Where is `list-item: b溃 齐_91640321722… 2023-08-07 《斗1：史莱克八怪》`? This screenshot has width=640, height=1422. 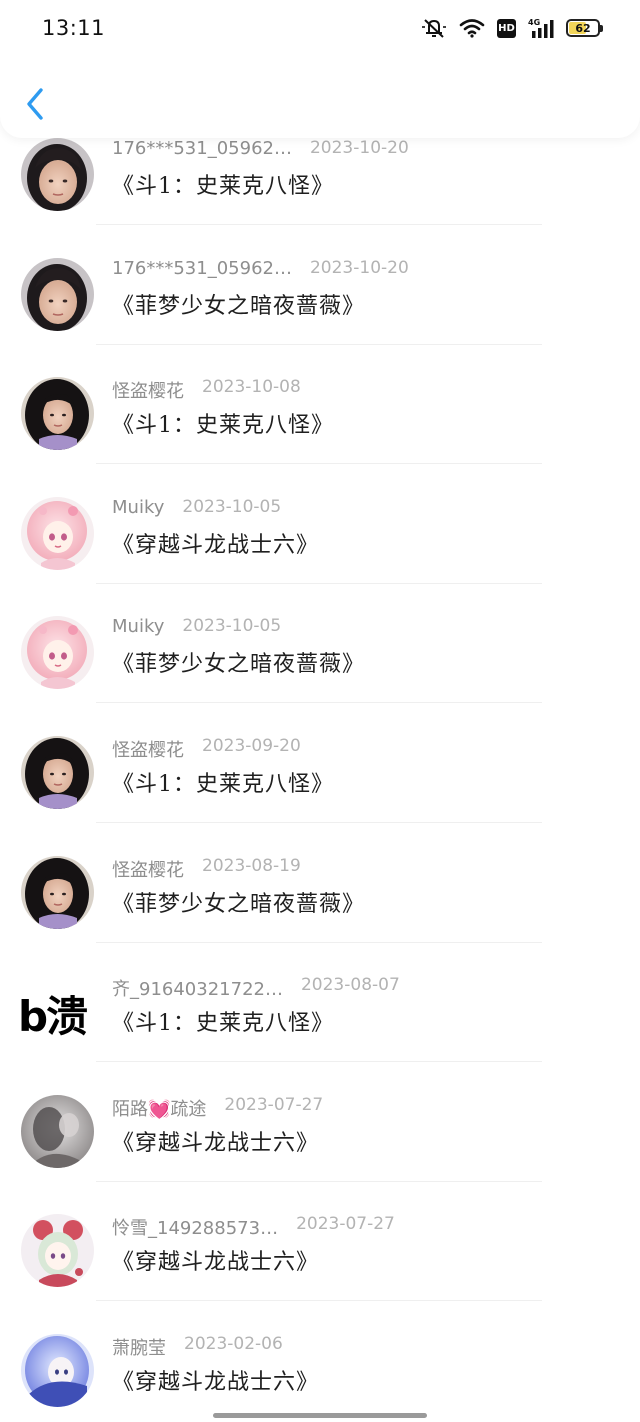
list-item: b溃 齐_91640321722… 2023-08-07 《斗1：史莱克八怪》 is located at coordinates (320, 1035).